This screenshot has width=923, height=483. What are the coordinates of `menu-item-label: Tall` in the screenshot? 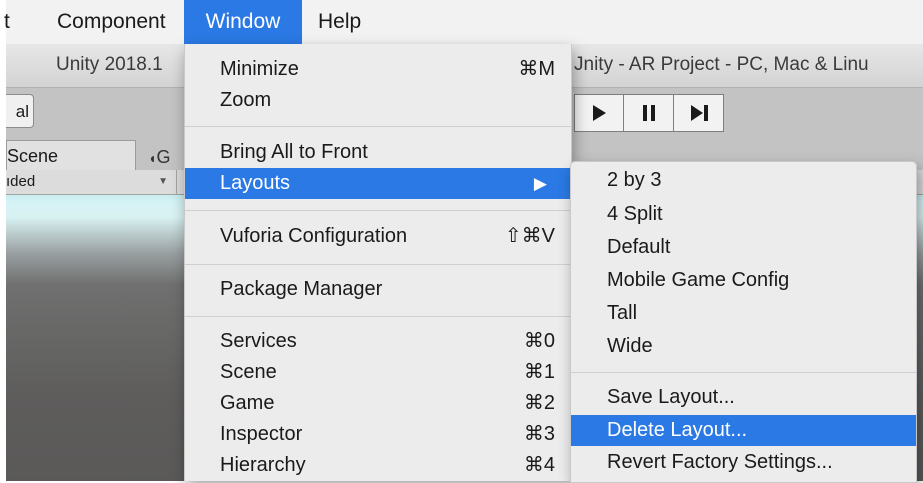 It's located at (622, 313).